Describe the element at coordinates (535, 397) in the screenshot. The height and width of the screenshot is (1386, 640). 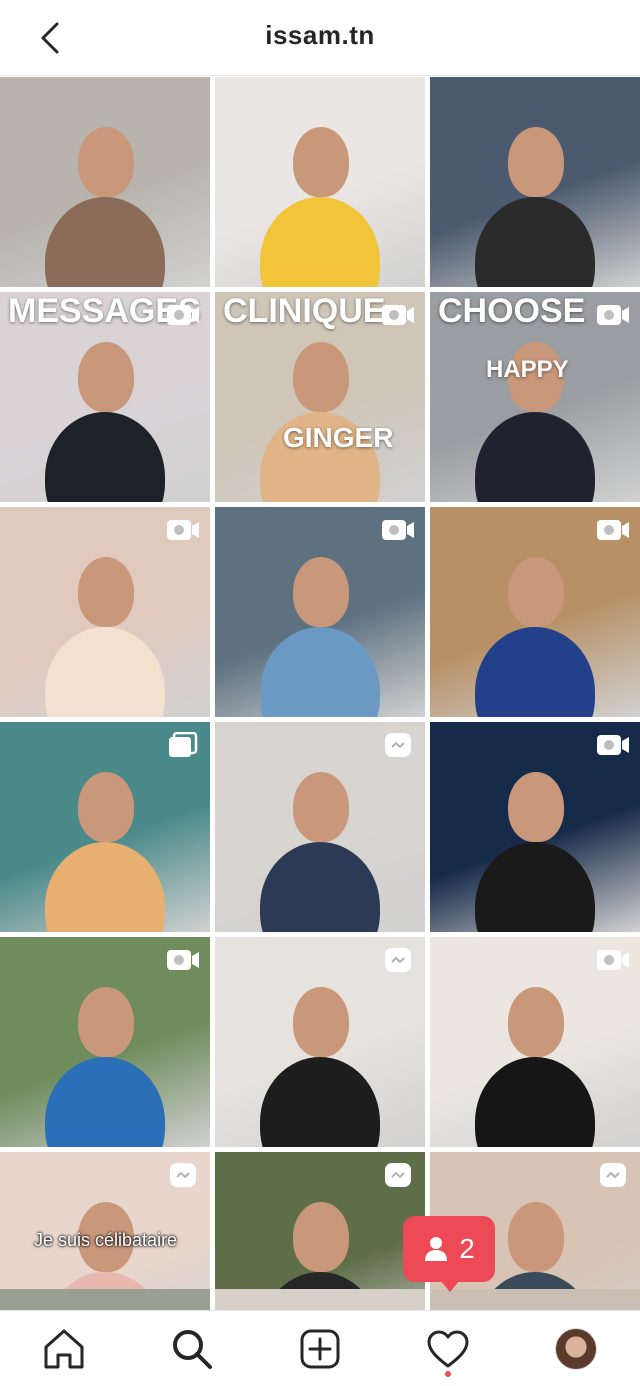
I see `post-tile: CHOOSE HAPPY` at that location.